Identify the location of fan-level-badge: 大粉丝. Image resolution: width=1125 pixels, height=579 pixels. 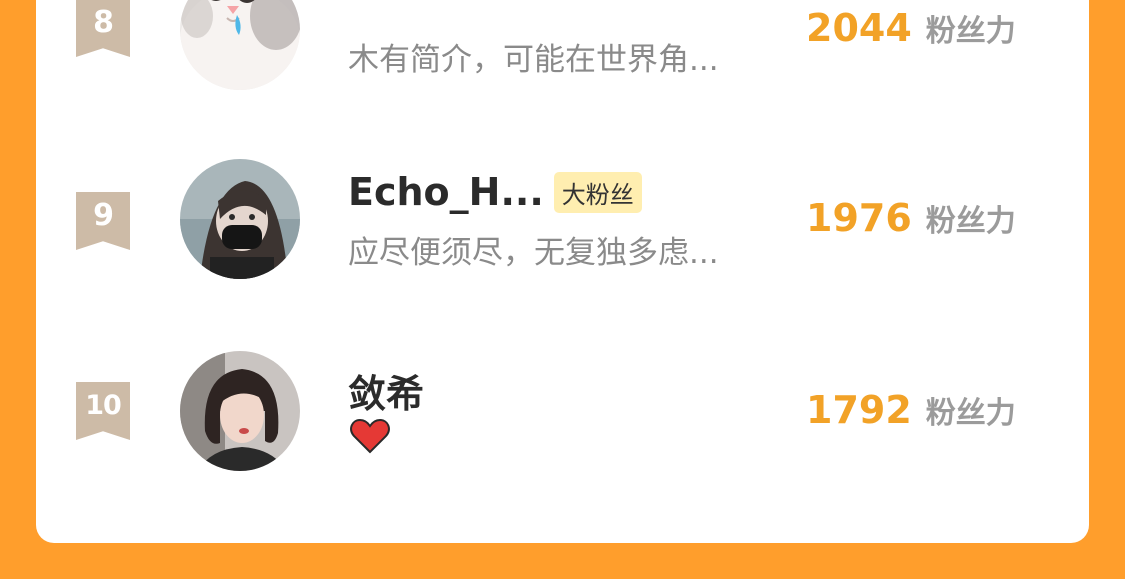
(597, 192).